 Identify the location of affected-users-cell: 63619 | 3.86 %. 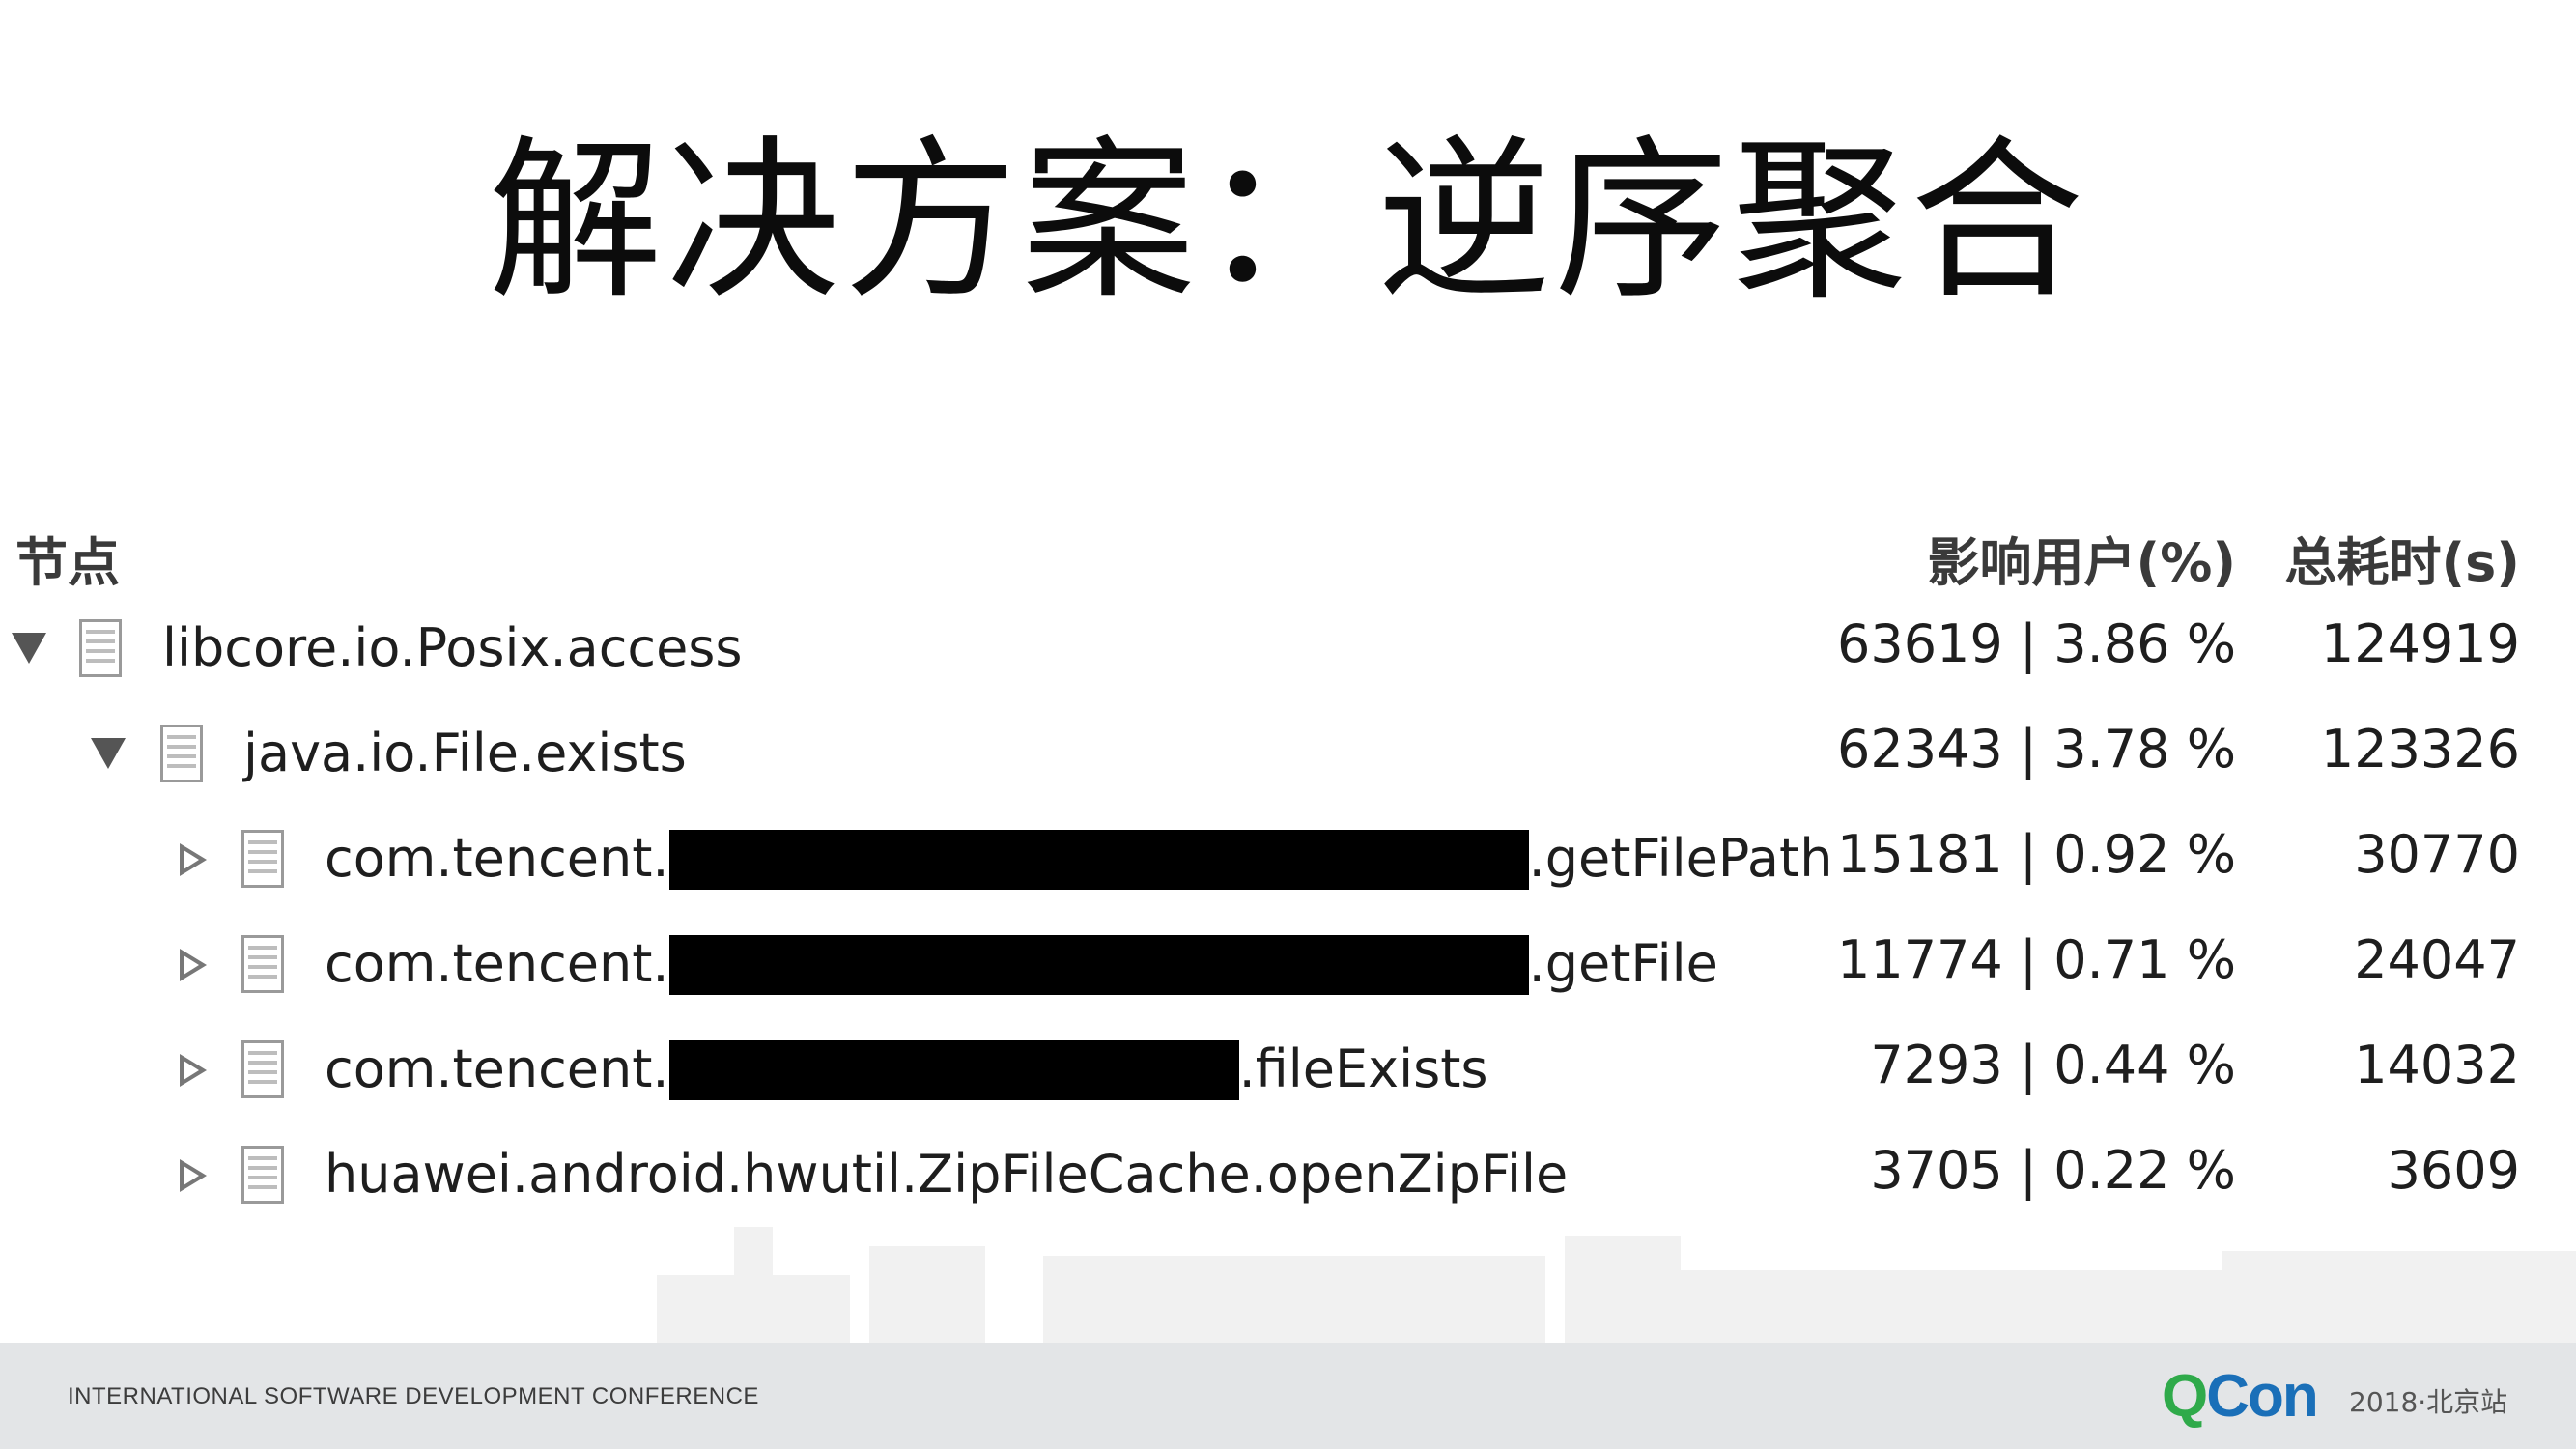
(2036, 643).